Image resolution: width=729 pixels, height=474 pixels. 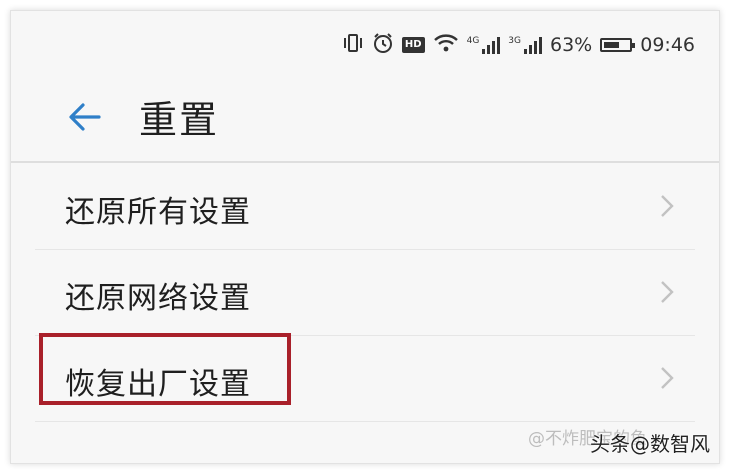 I want to click on back-arrow-icon, so click(x=85, y=117).